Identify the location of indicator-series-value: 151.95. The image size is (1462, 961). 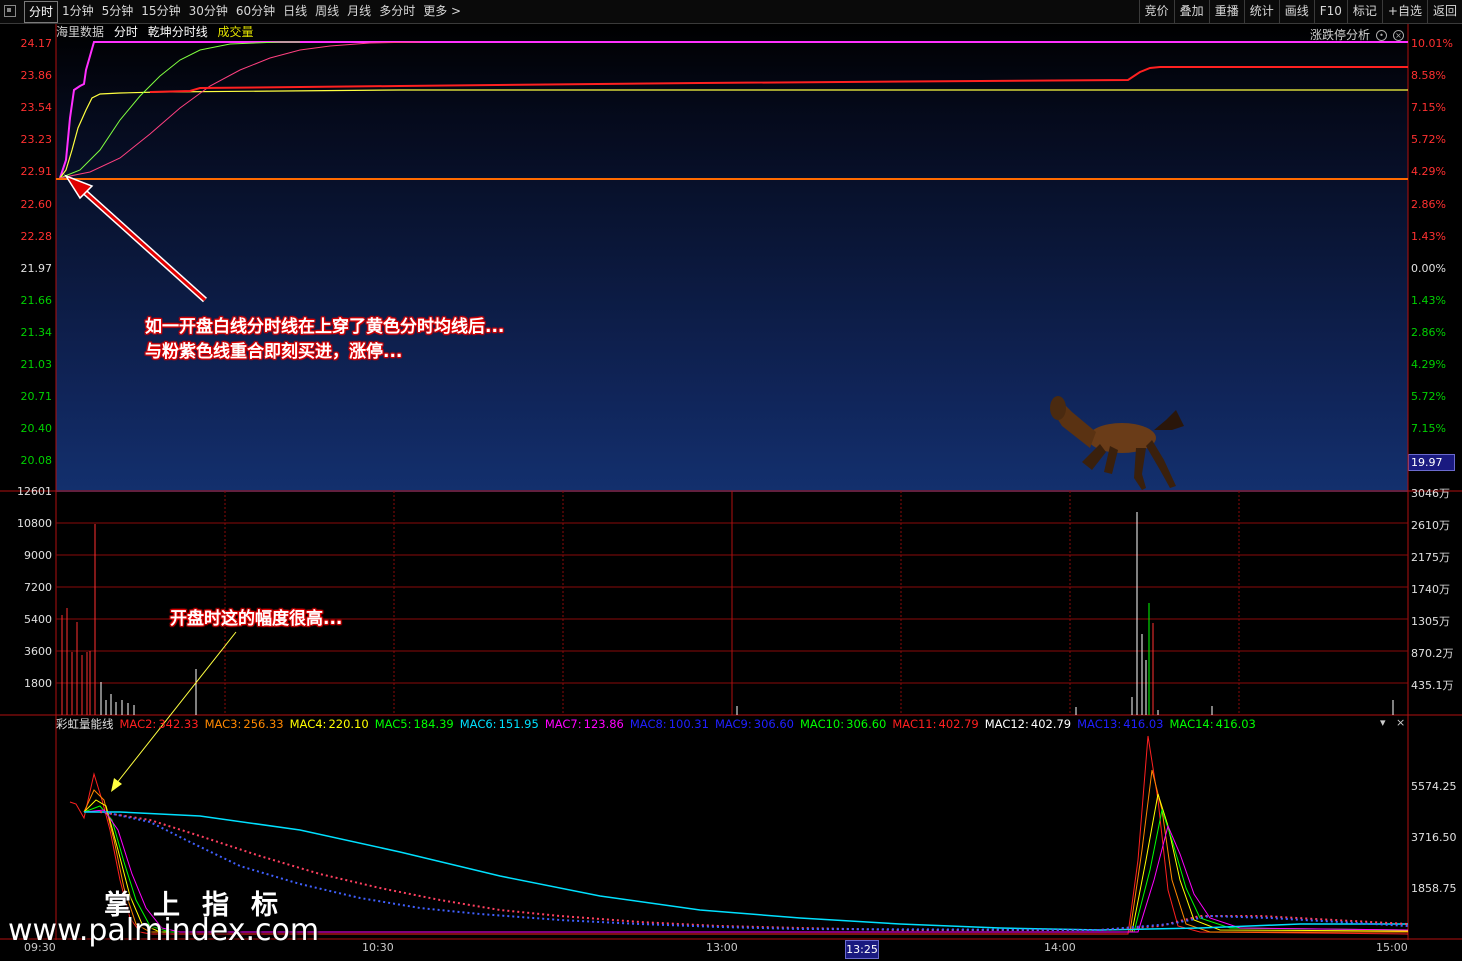
(518, 724).